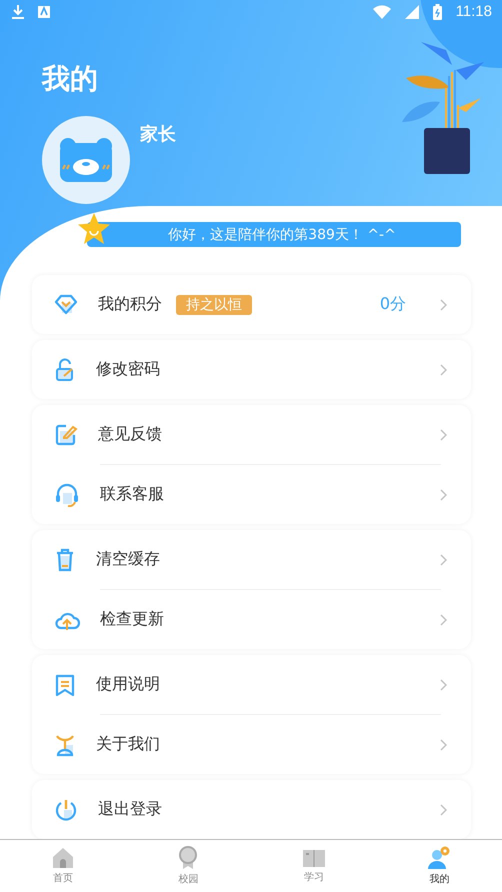  I want to click on menu-label: 检查更新, so click(132, 619).